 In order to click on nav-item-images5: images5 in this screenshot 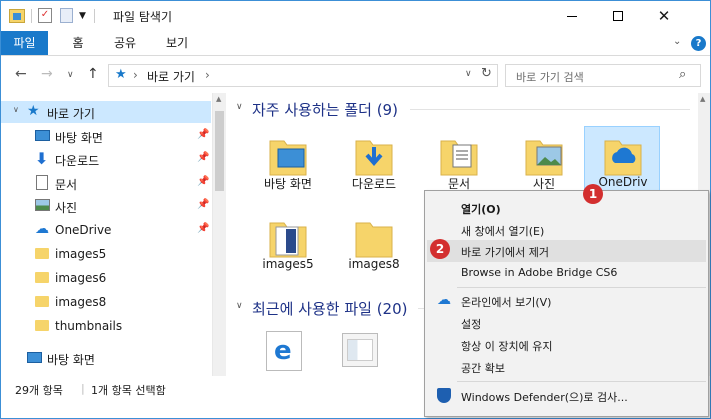, I will do `click(106, 254)`.